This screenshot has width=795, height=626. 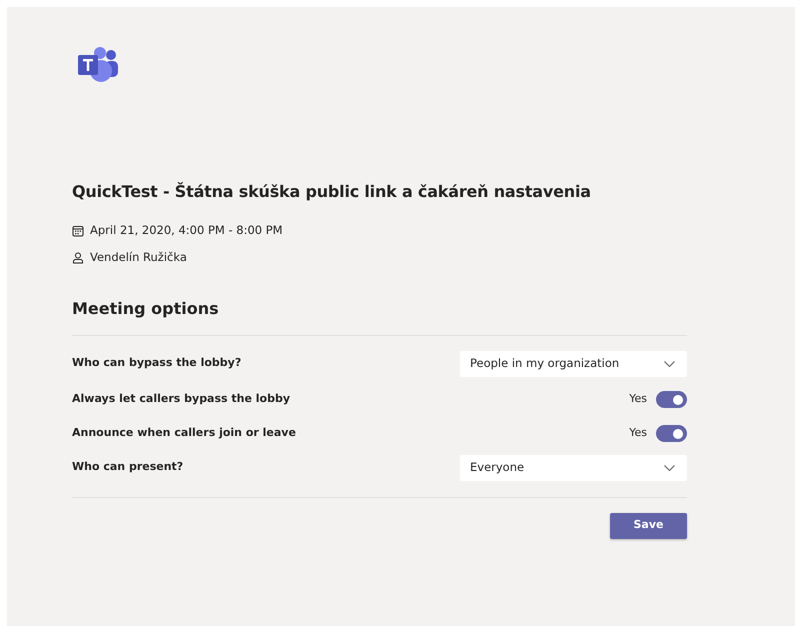 What do you see at coordinates (181, 399) in the screenshot?
I see `option-label: Always let callers bypass the lobby` at bounding box center [181, 399].